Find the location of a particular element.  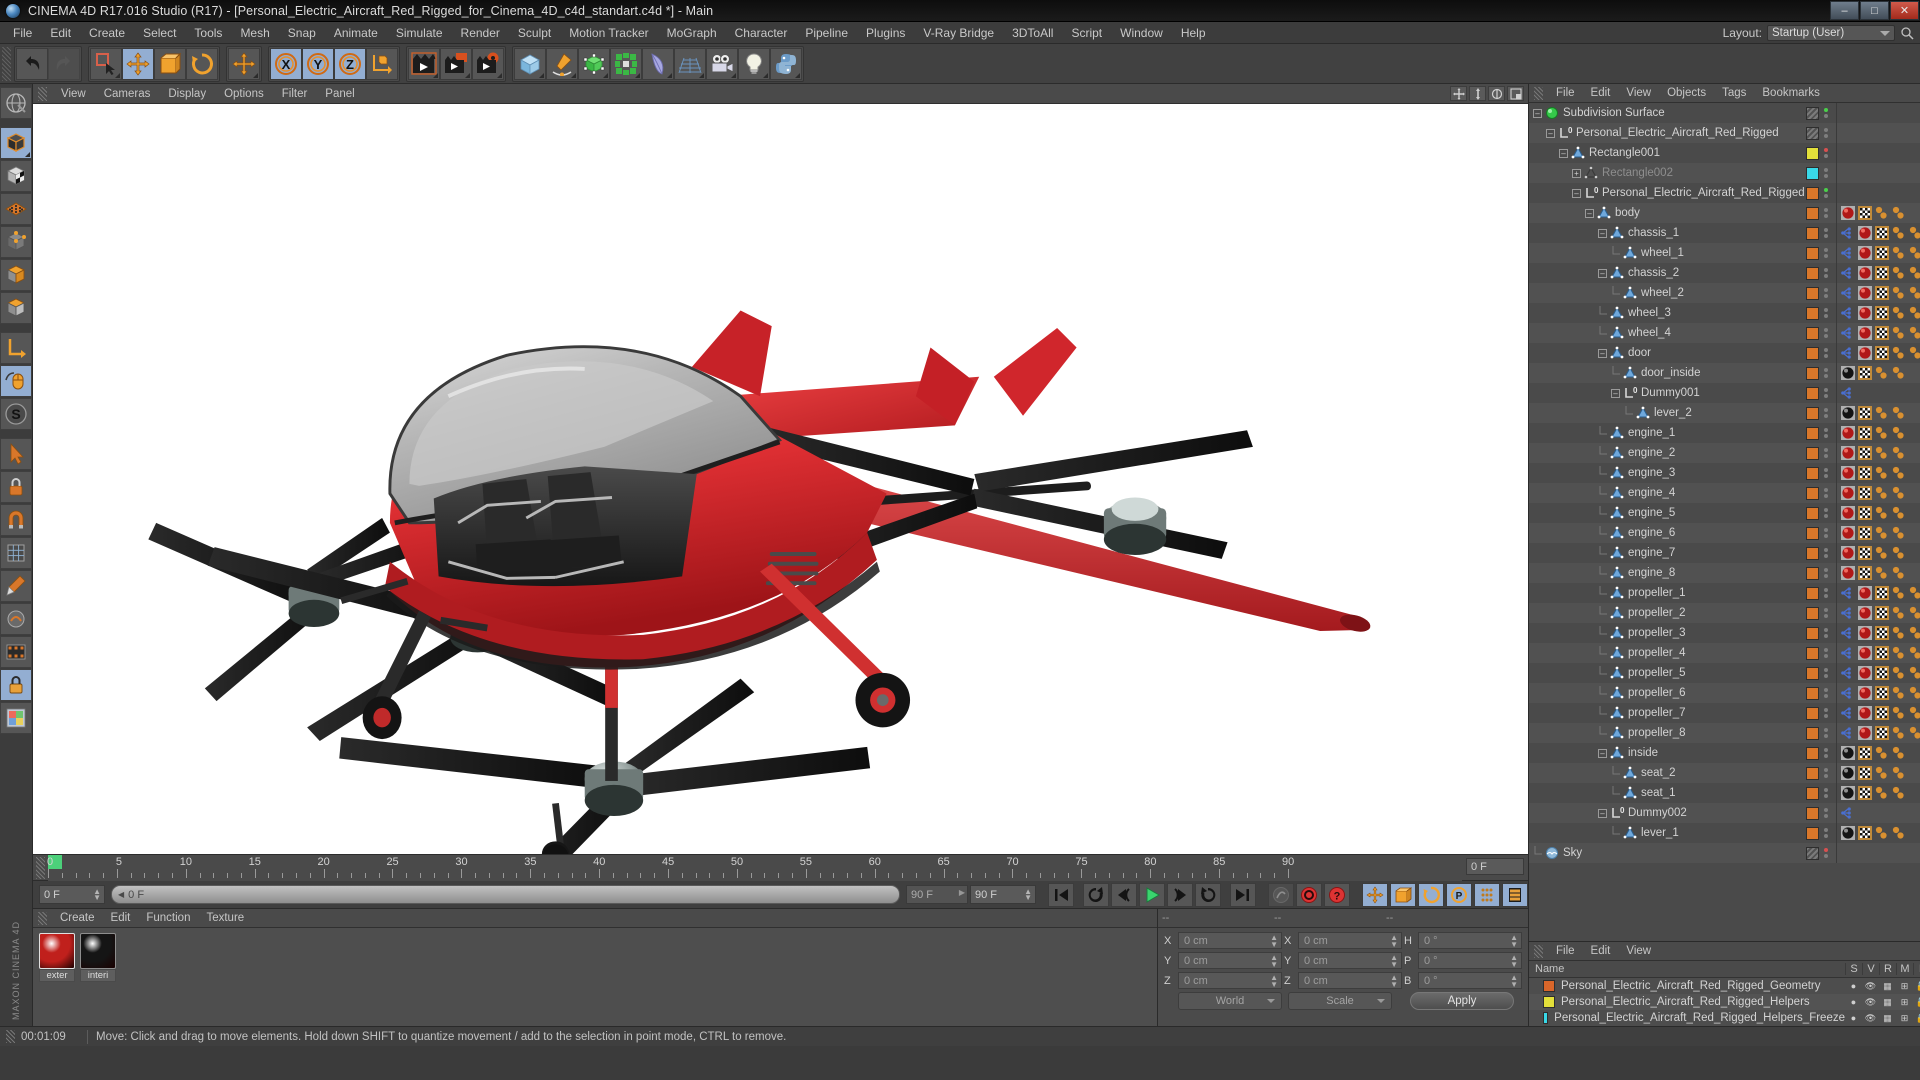

previous-keyframe-button is located at coordinates (1096, 894).